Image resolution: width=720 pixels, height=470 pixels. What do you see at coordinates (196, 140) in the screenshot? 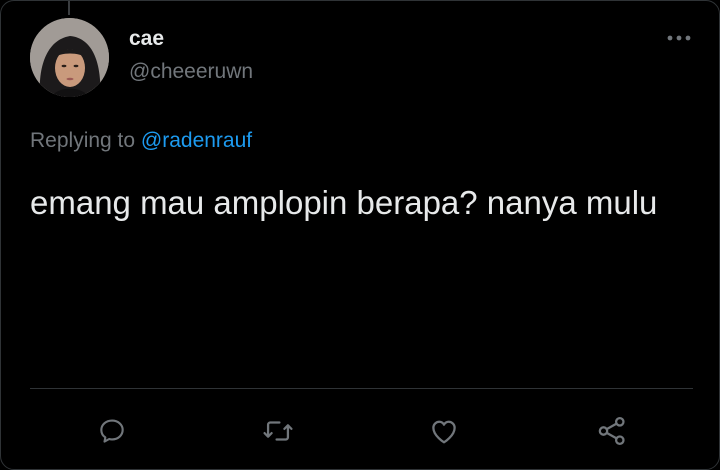
I see `replying-to-mention: @radenrauf` at bounding box center [196, 140].